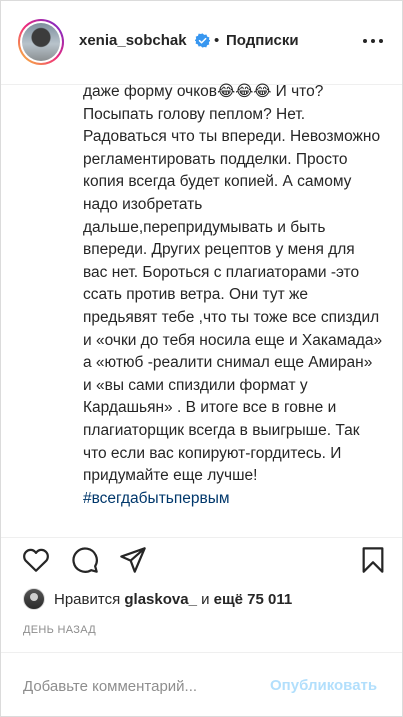 The image size is (403, 717). I want to click on more-options-icon, so click(373, 41).